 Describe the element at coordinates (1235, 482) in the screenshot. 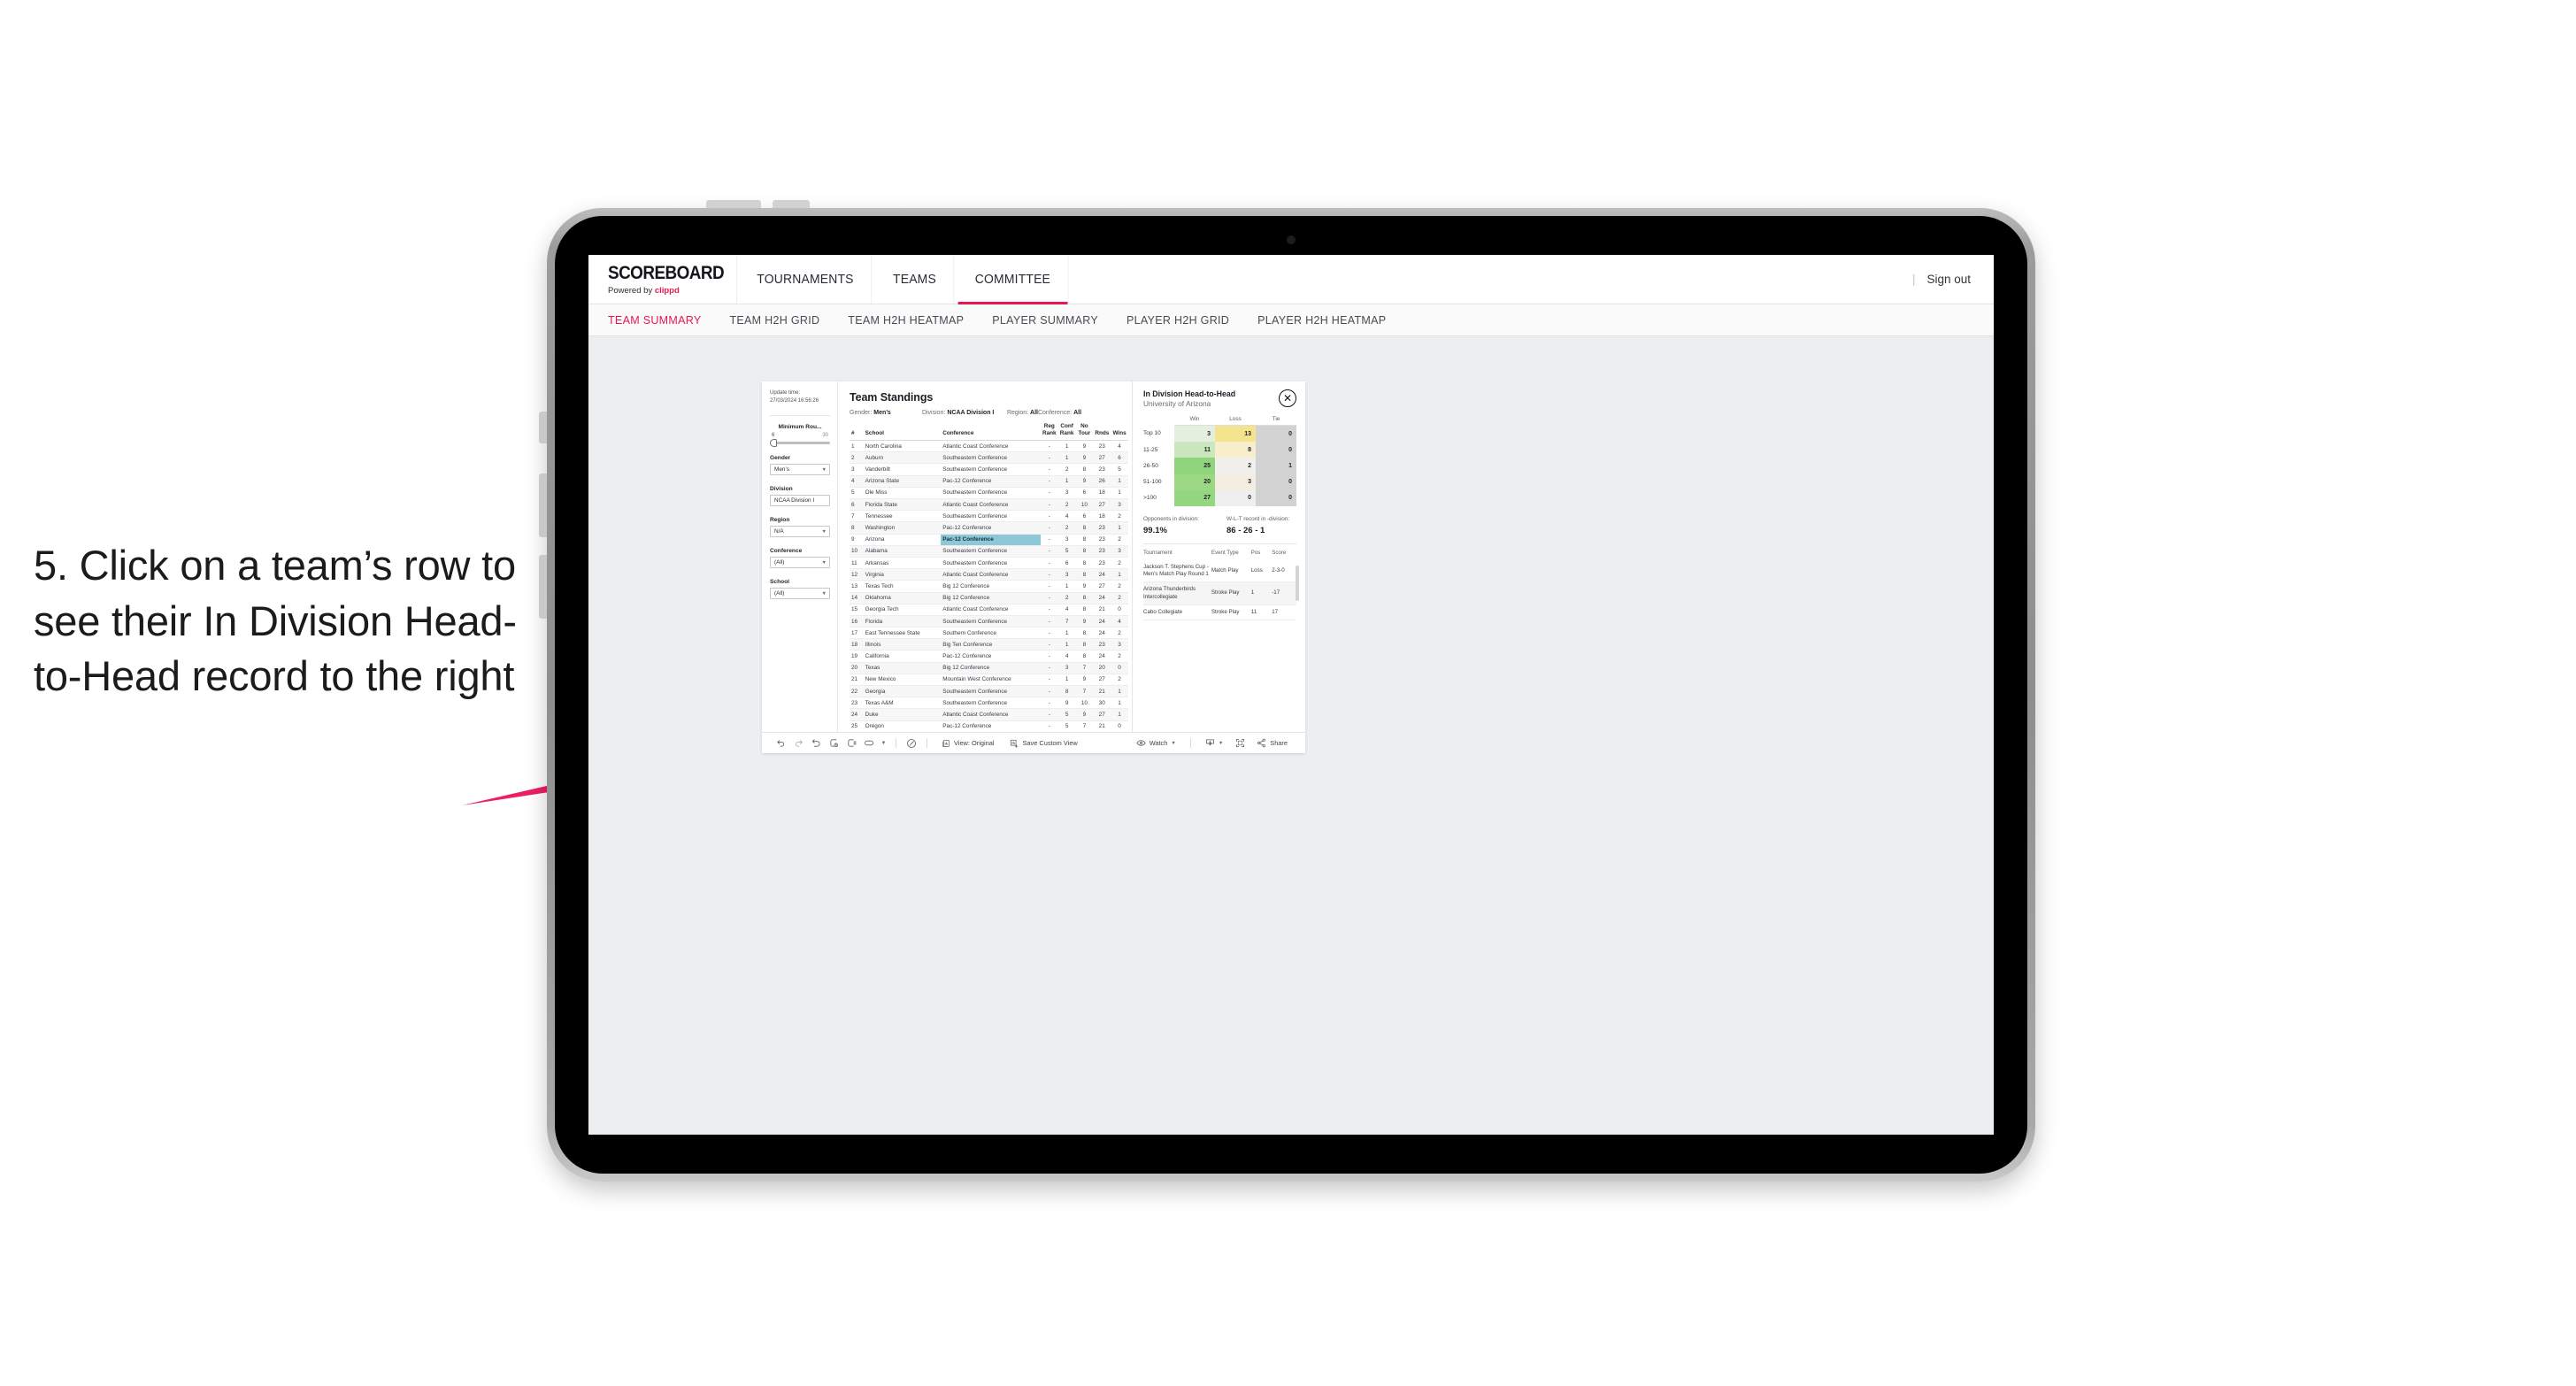

I see `heatmap-cell-loss: 3` at that location.